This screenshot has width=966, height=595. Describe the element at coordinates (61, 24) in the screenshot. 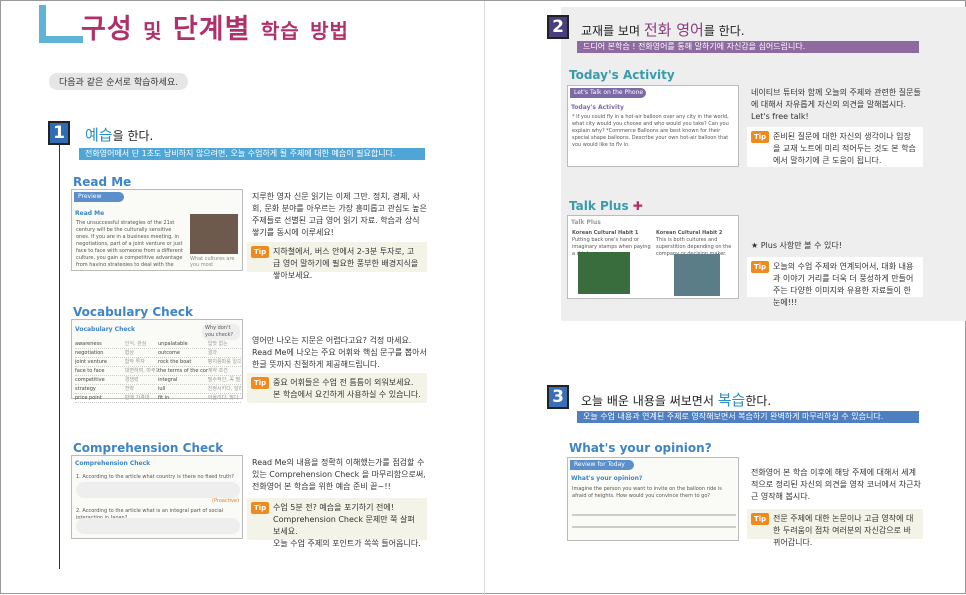

I see `title-decoration` at that location.